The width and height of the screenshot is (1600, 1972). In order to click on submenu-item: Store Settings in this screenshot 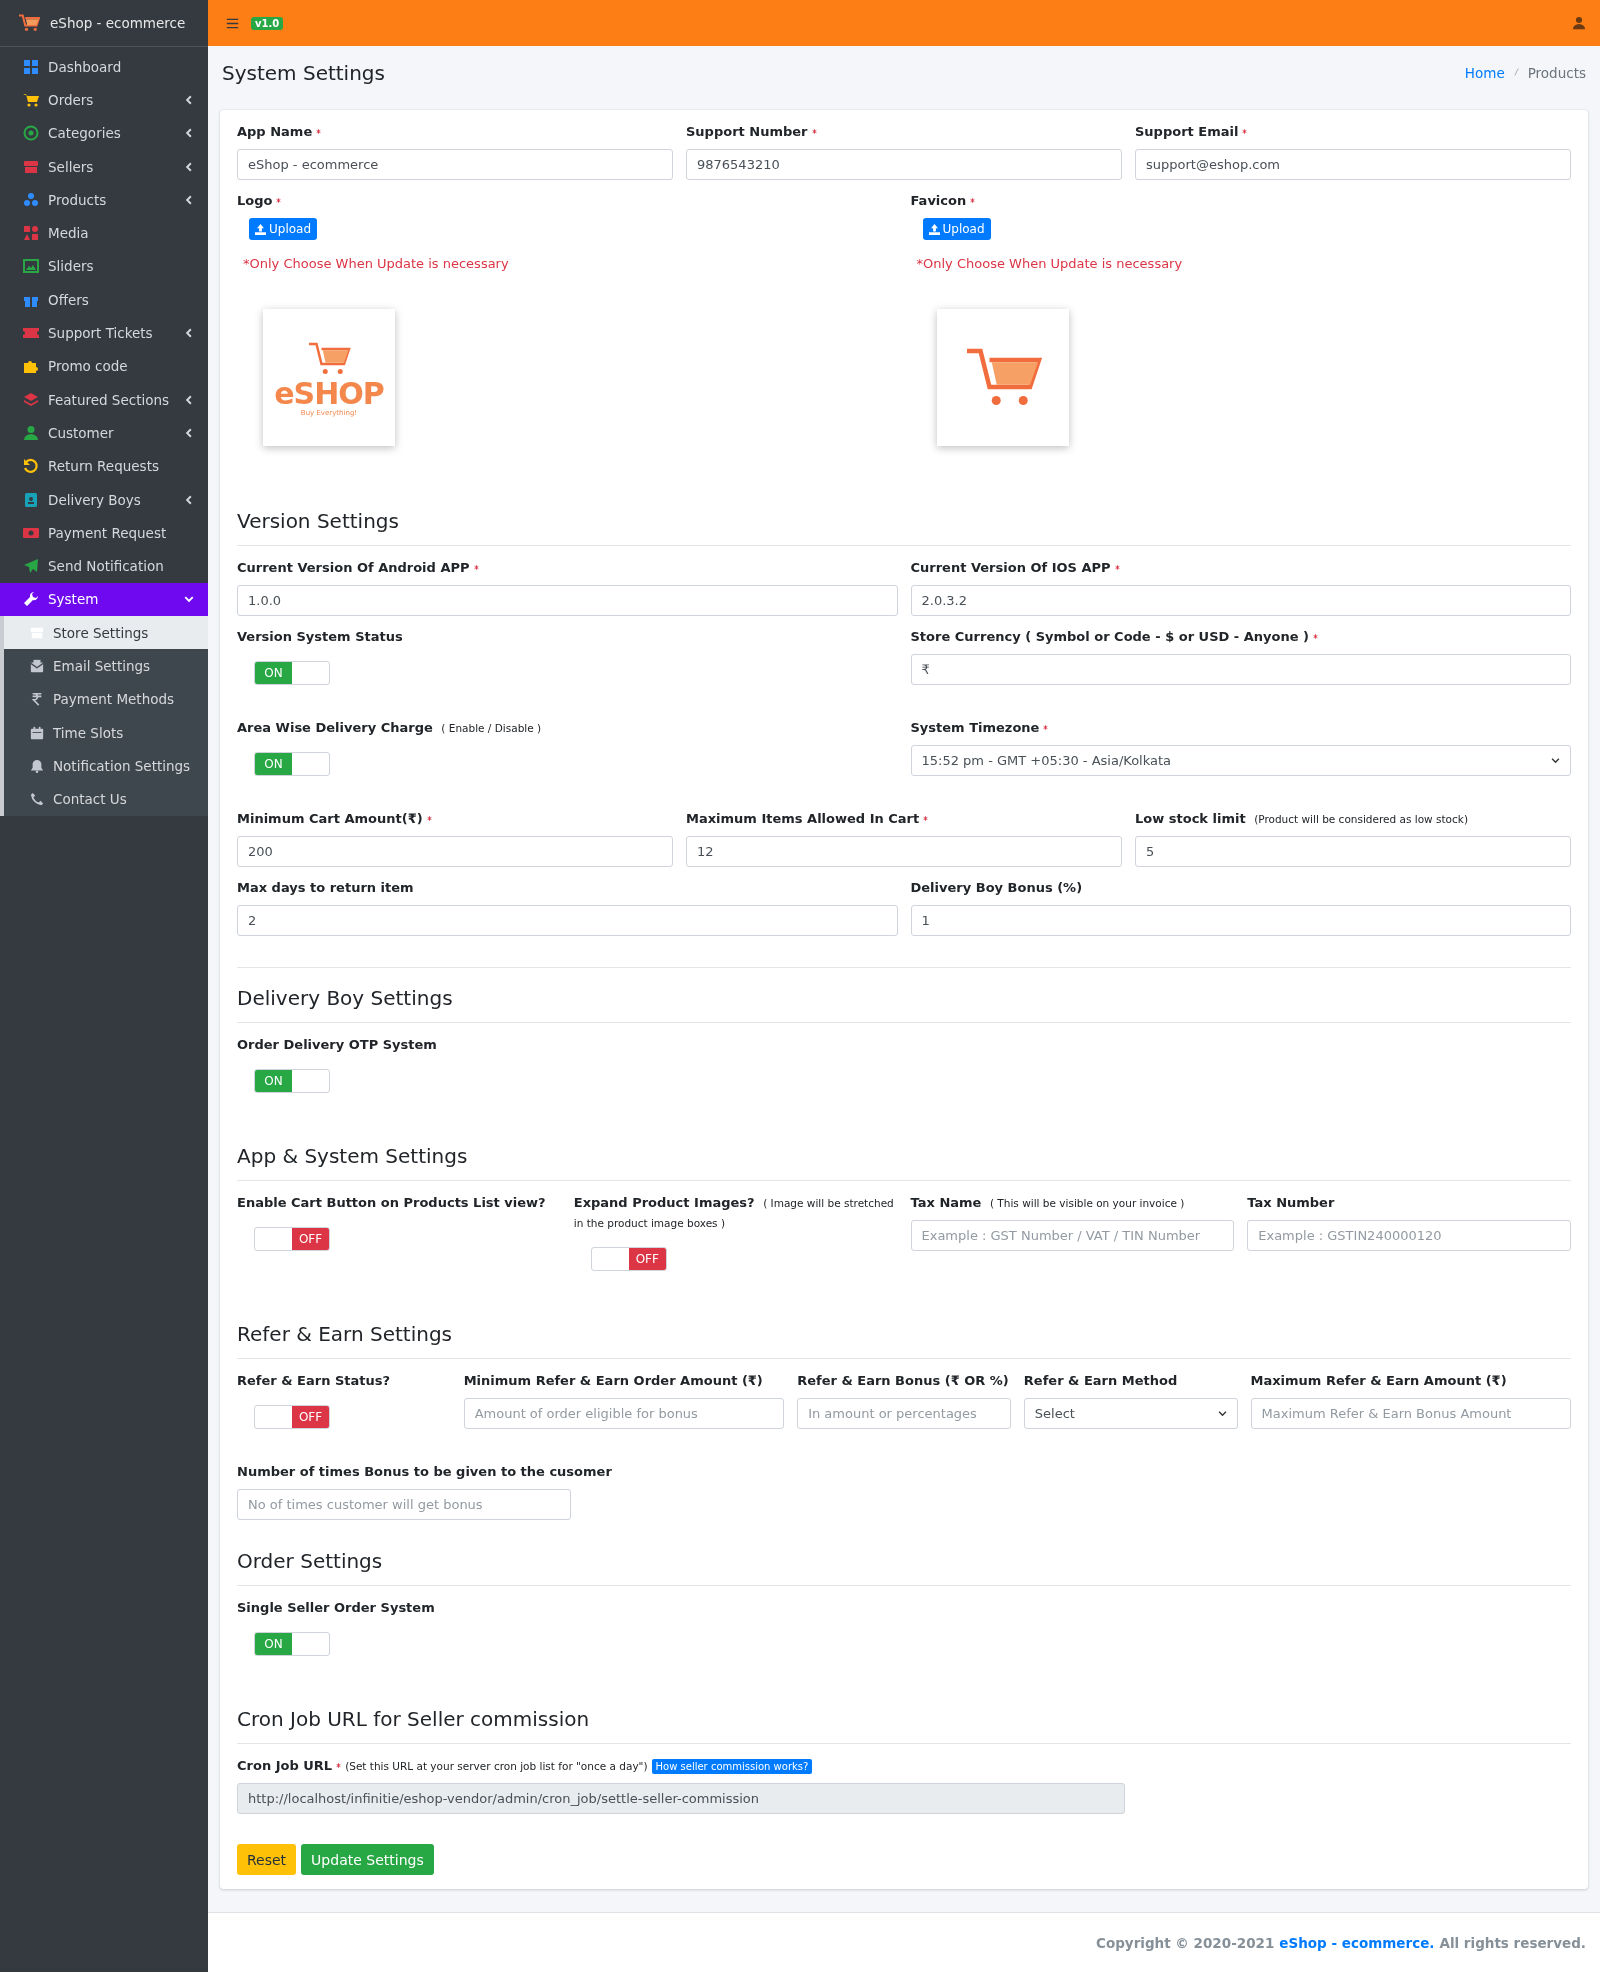, I will do `click(106, 633)`.